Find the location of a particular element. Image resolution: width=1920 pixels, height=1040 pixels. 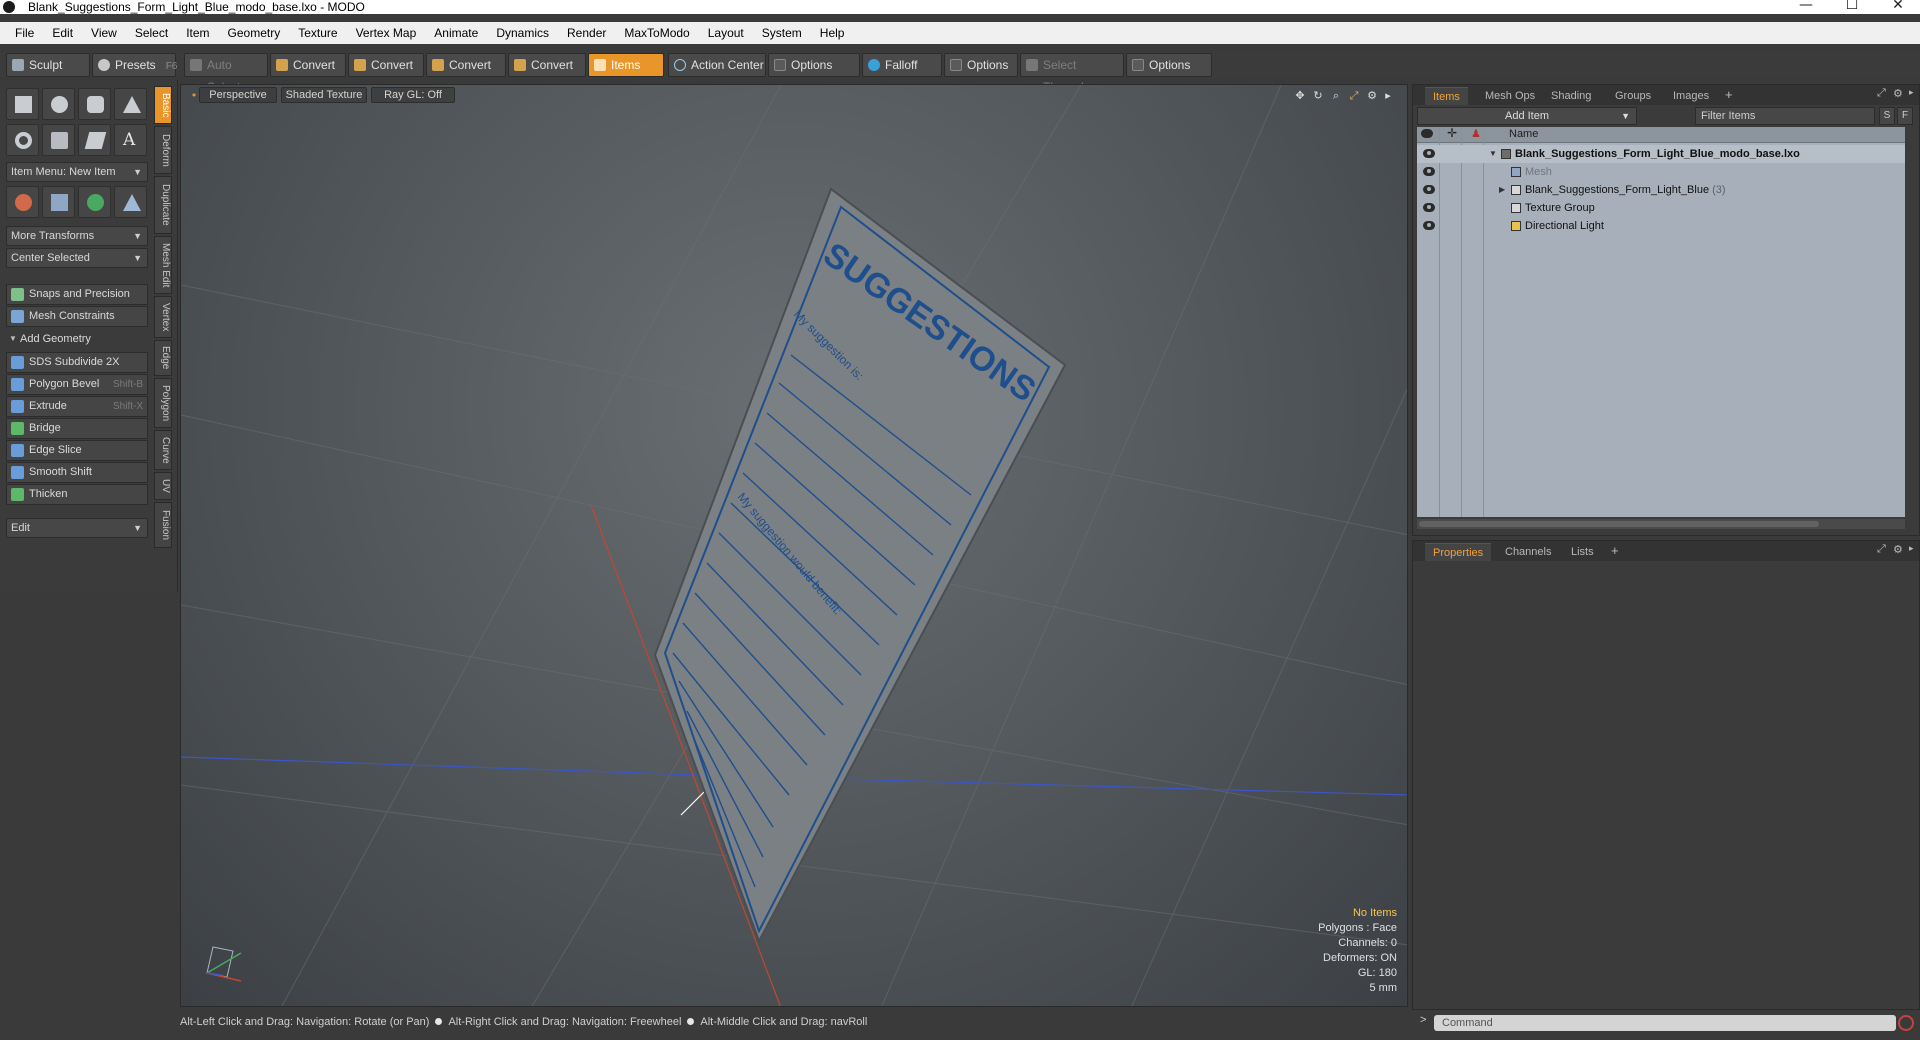

sphere-tool is located at coordinates (58, 104).